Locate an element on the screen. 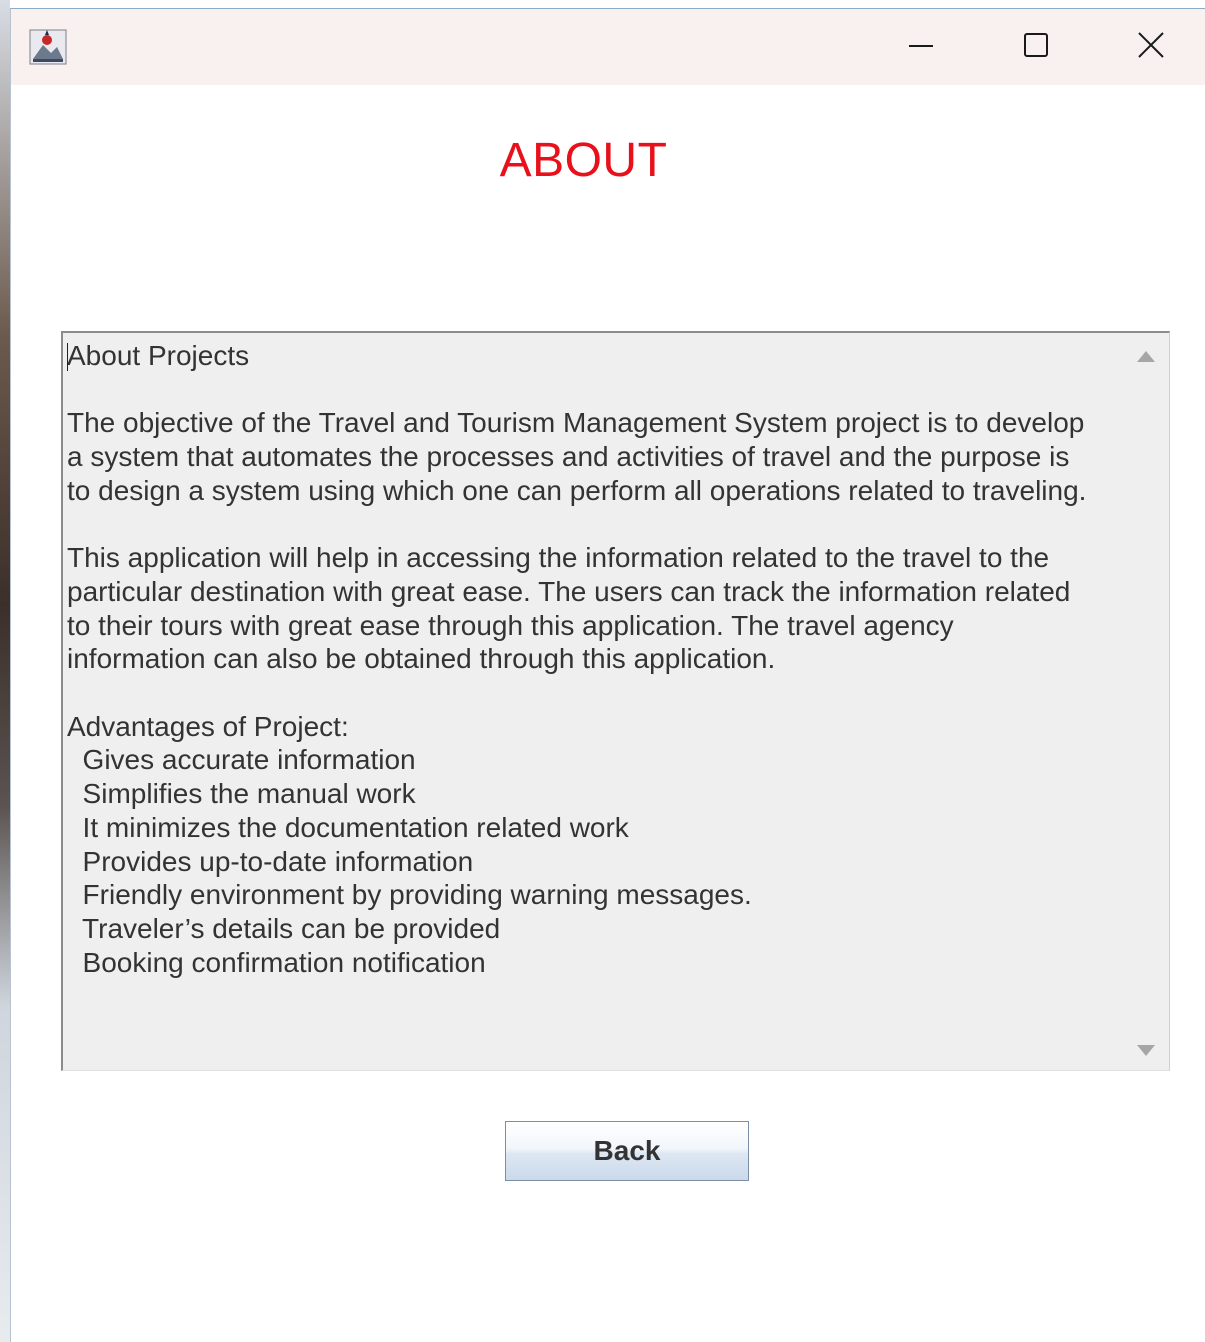 The width and height of the screenshot is (1205, 1342). maximize-button is located at coordinates (1035, 47).